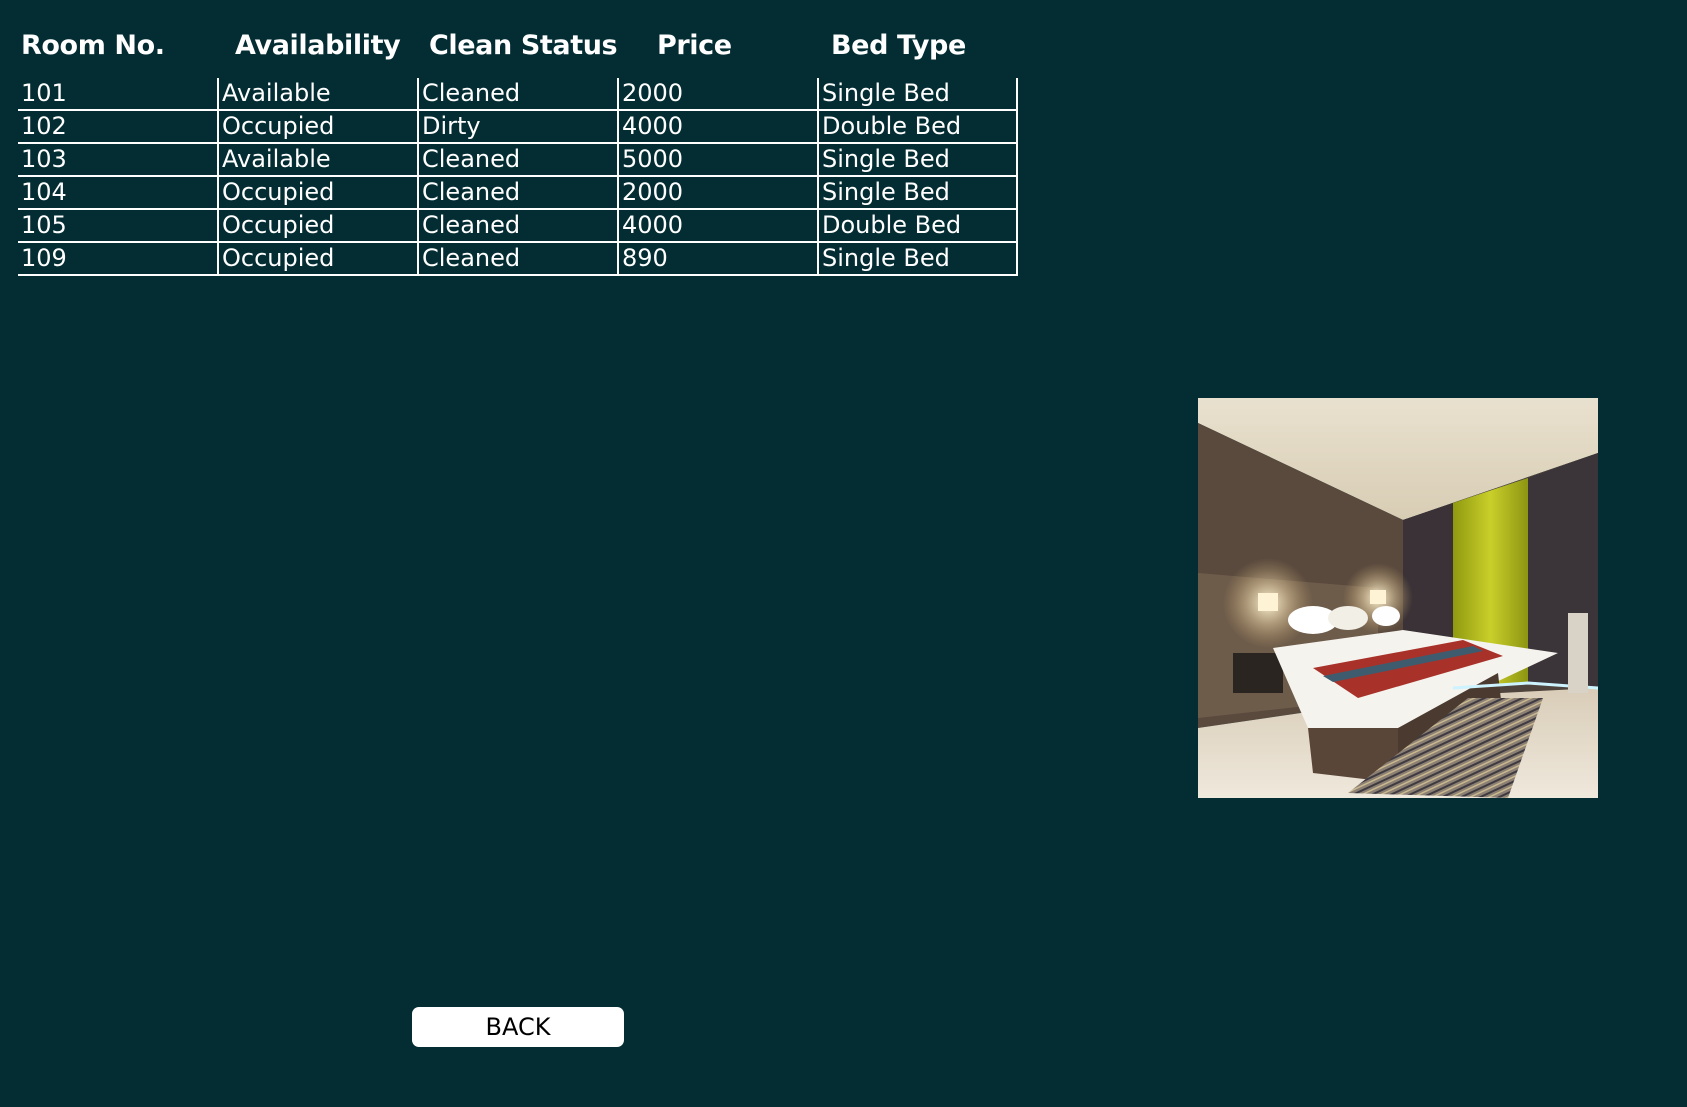 This screenshot has width=1687, height=1107. Describe the element at coordinates (118, 160) in the screenshot. I see `cell-room-no: 103` at that location.